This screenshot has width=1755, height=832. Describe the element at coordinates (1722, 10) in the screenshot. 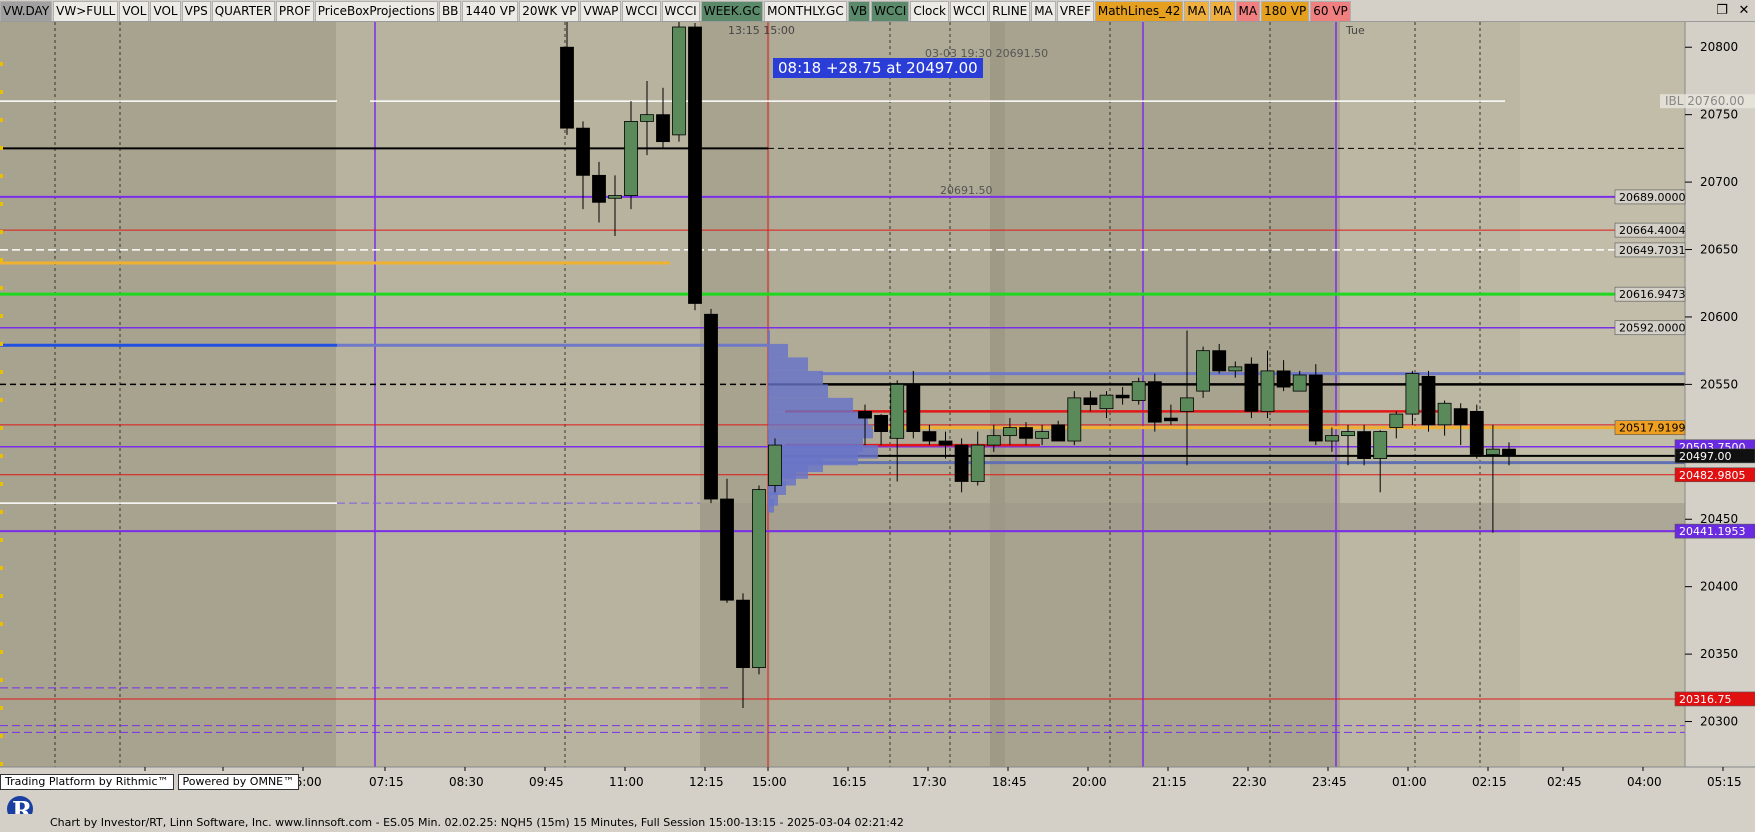

I see `restore-icon: ❐` at that location.